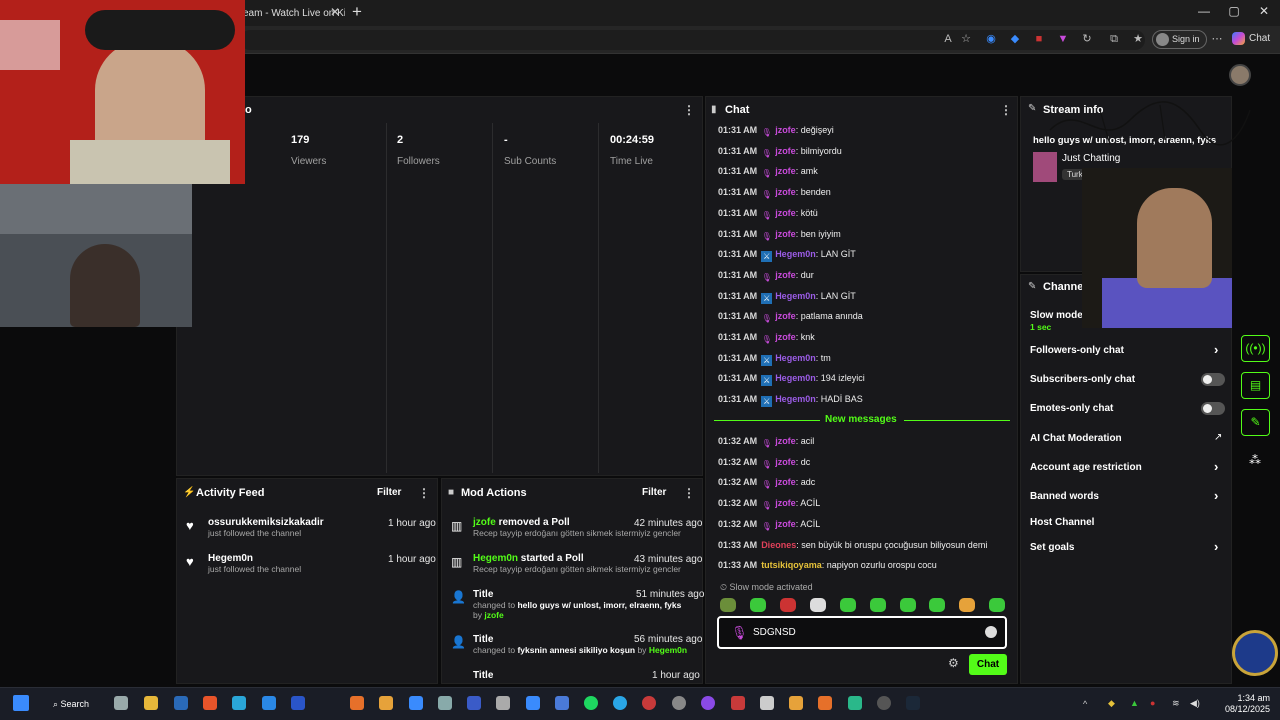  Describe the element at coordinates (357, 12) in the screenshot. I see `new-tab-icon: +` at that location.